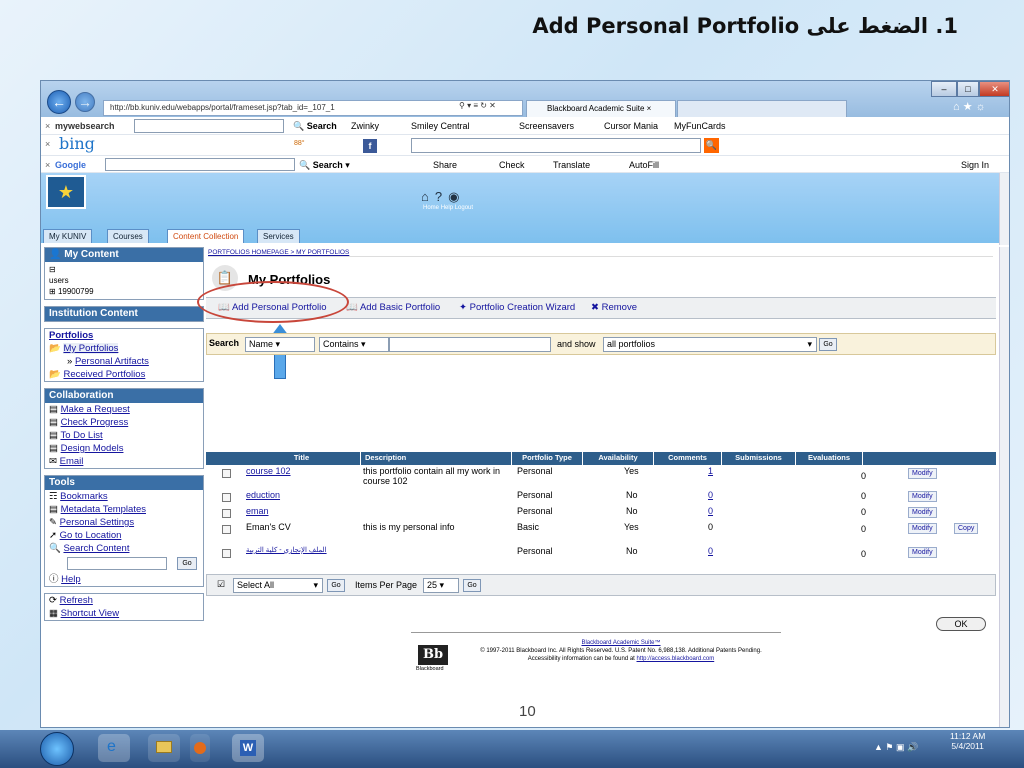  Describe the element at coordinates (711, 145) in the screenshot. I see `bing-search-icon: 🔍` at that location.